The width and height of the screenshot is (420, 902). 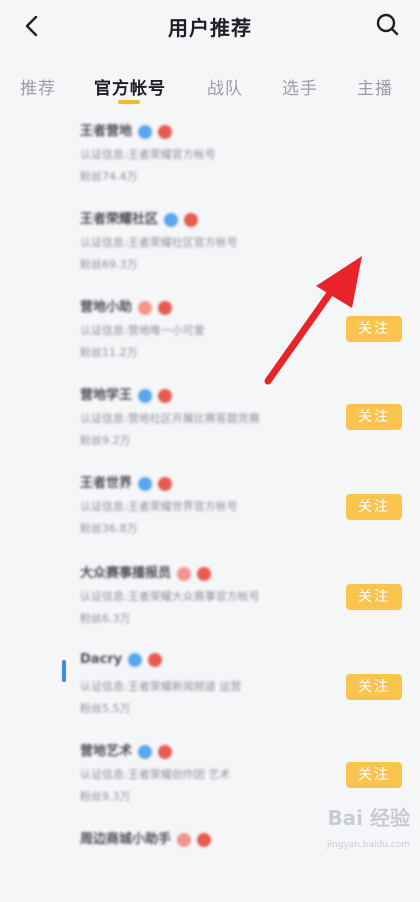 I want to click on list-item: 王者世界 认证信息:王者荣耀世界官方帐号 粉丝36.8万 关注, so click(x=210, y=503).